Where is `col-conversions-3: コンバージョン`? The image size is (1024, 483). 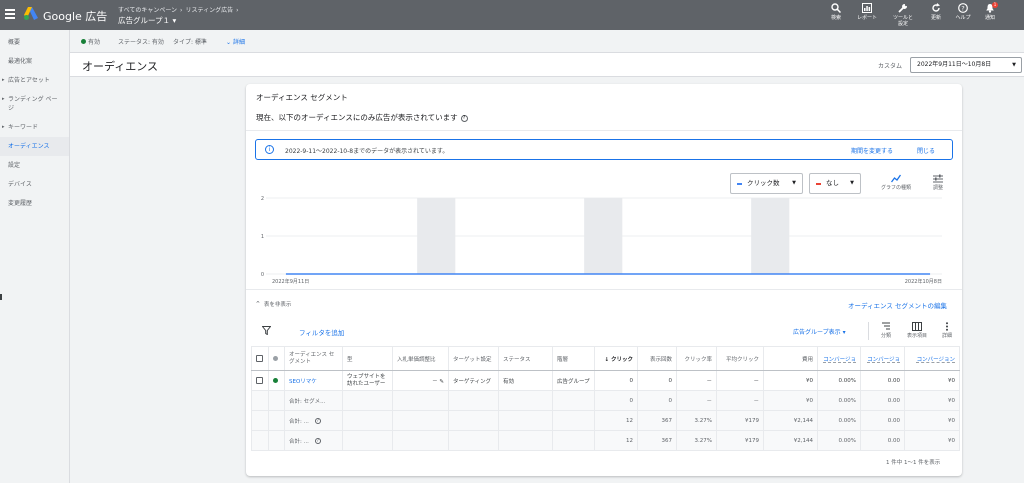
col-conversions-3: コンバージョン is located at coordinates (932, 358).